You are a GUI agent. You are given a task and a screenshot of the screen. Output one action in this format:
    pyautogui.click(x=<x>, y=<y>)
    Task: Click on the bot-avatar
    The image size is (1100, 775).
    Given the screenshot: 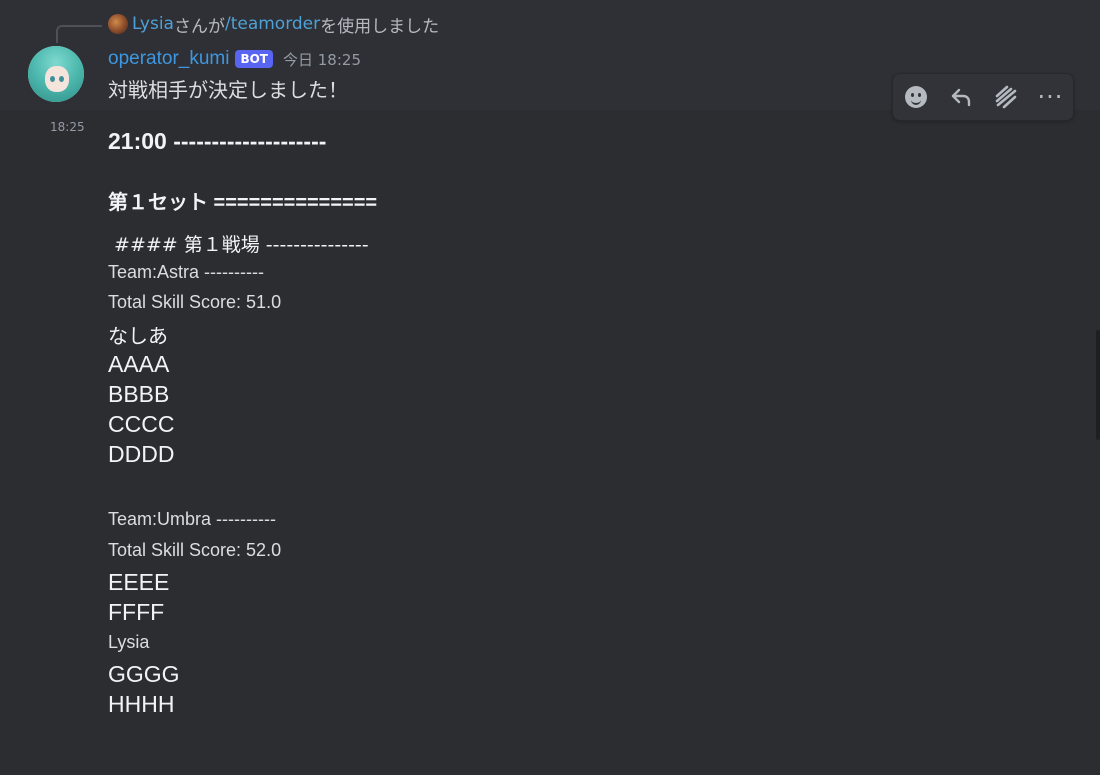 What is the action you would take?
    pyautogui.click(x=56, y=74)
    